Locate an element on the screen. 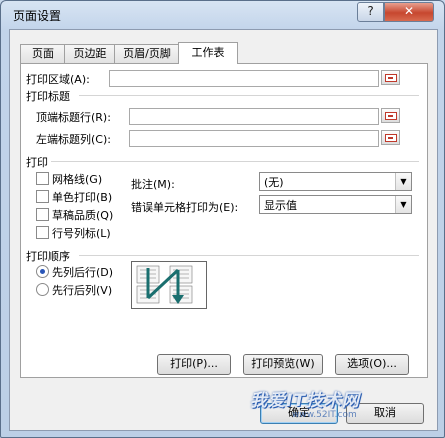 This screenshot has width=445, height=438. print-heading: 打印 is located at coordinates (37, 162).